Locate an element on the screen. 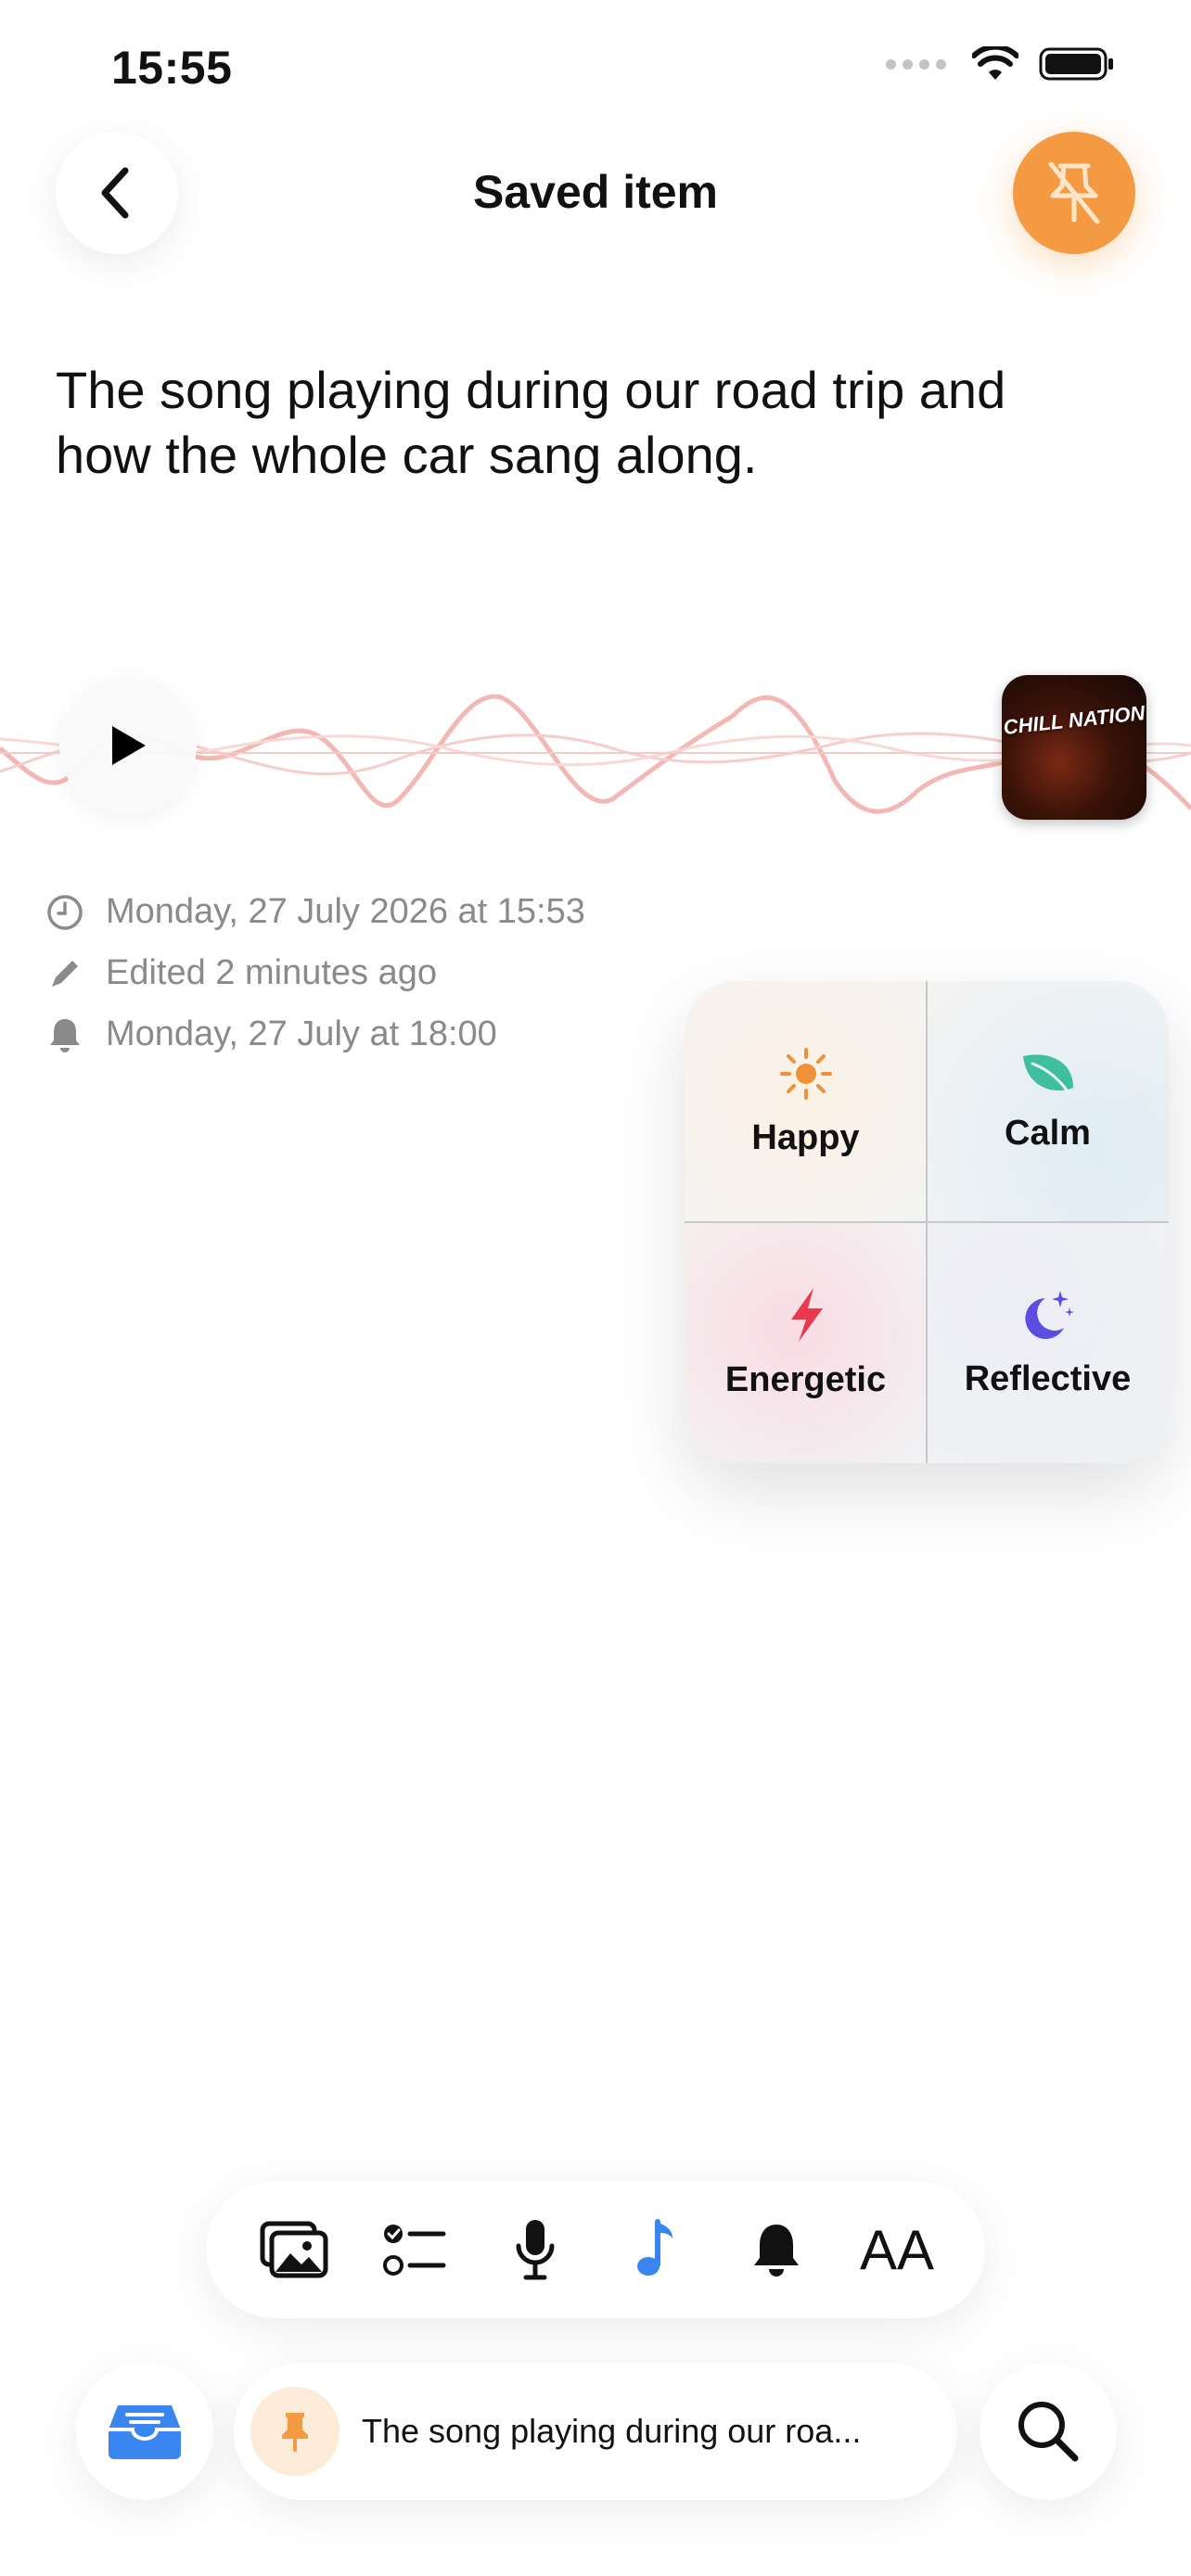 The height and width of the screenshot is (2576, 1191). photos-button is located at coordinates (294, 2249).